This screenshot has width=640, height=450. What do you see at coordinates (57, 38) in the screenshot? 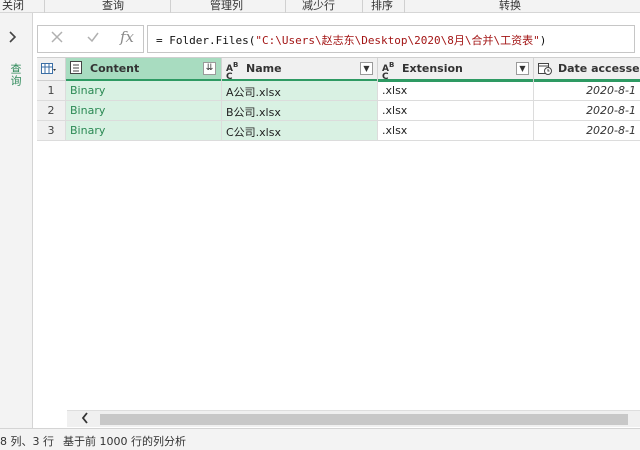
I see `close-icon` at bounding box center [57, 38].